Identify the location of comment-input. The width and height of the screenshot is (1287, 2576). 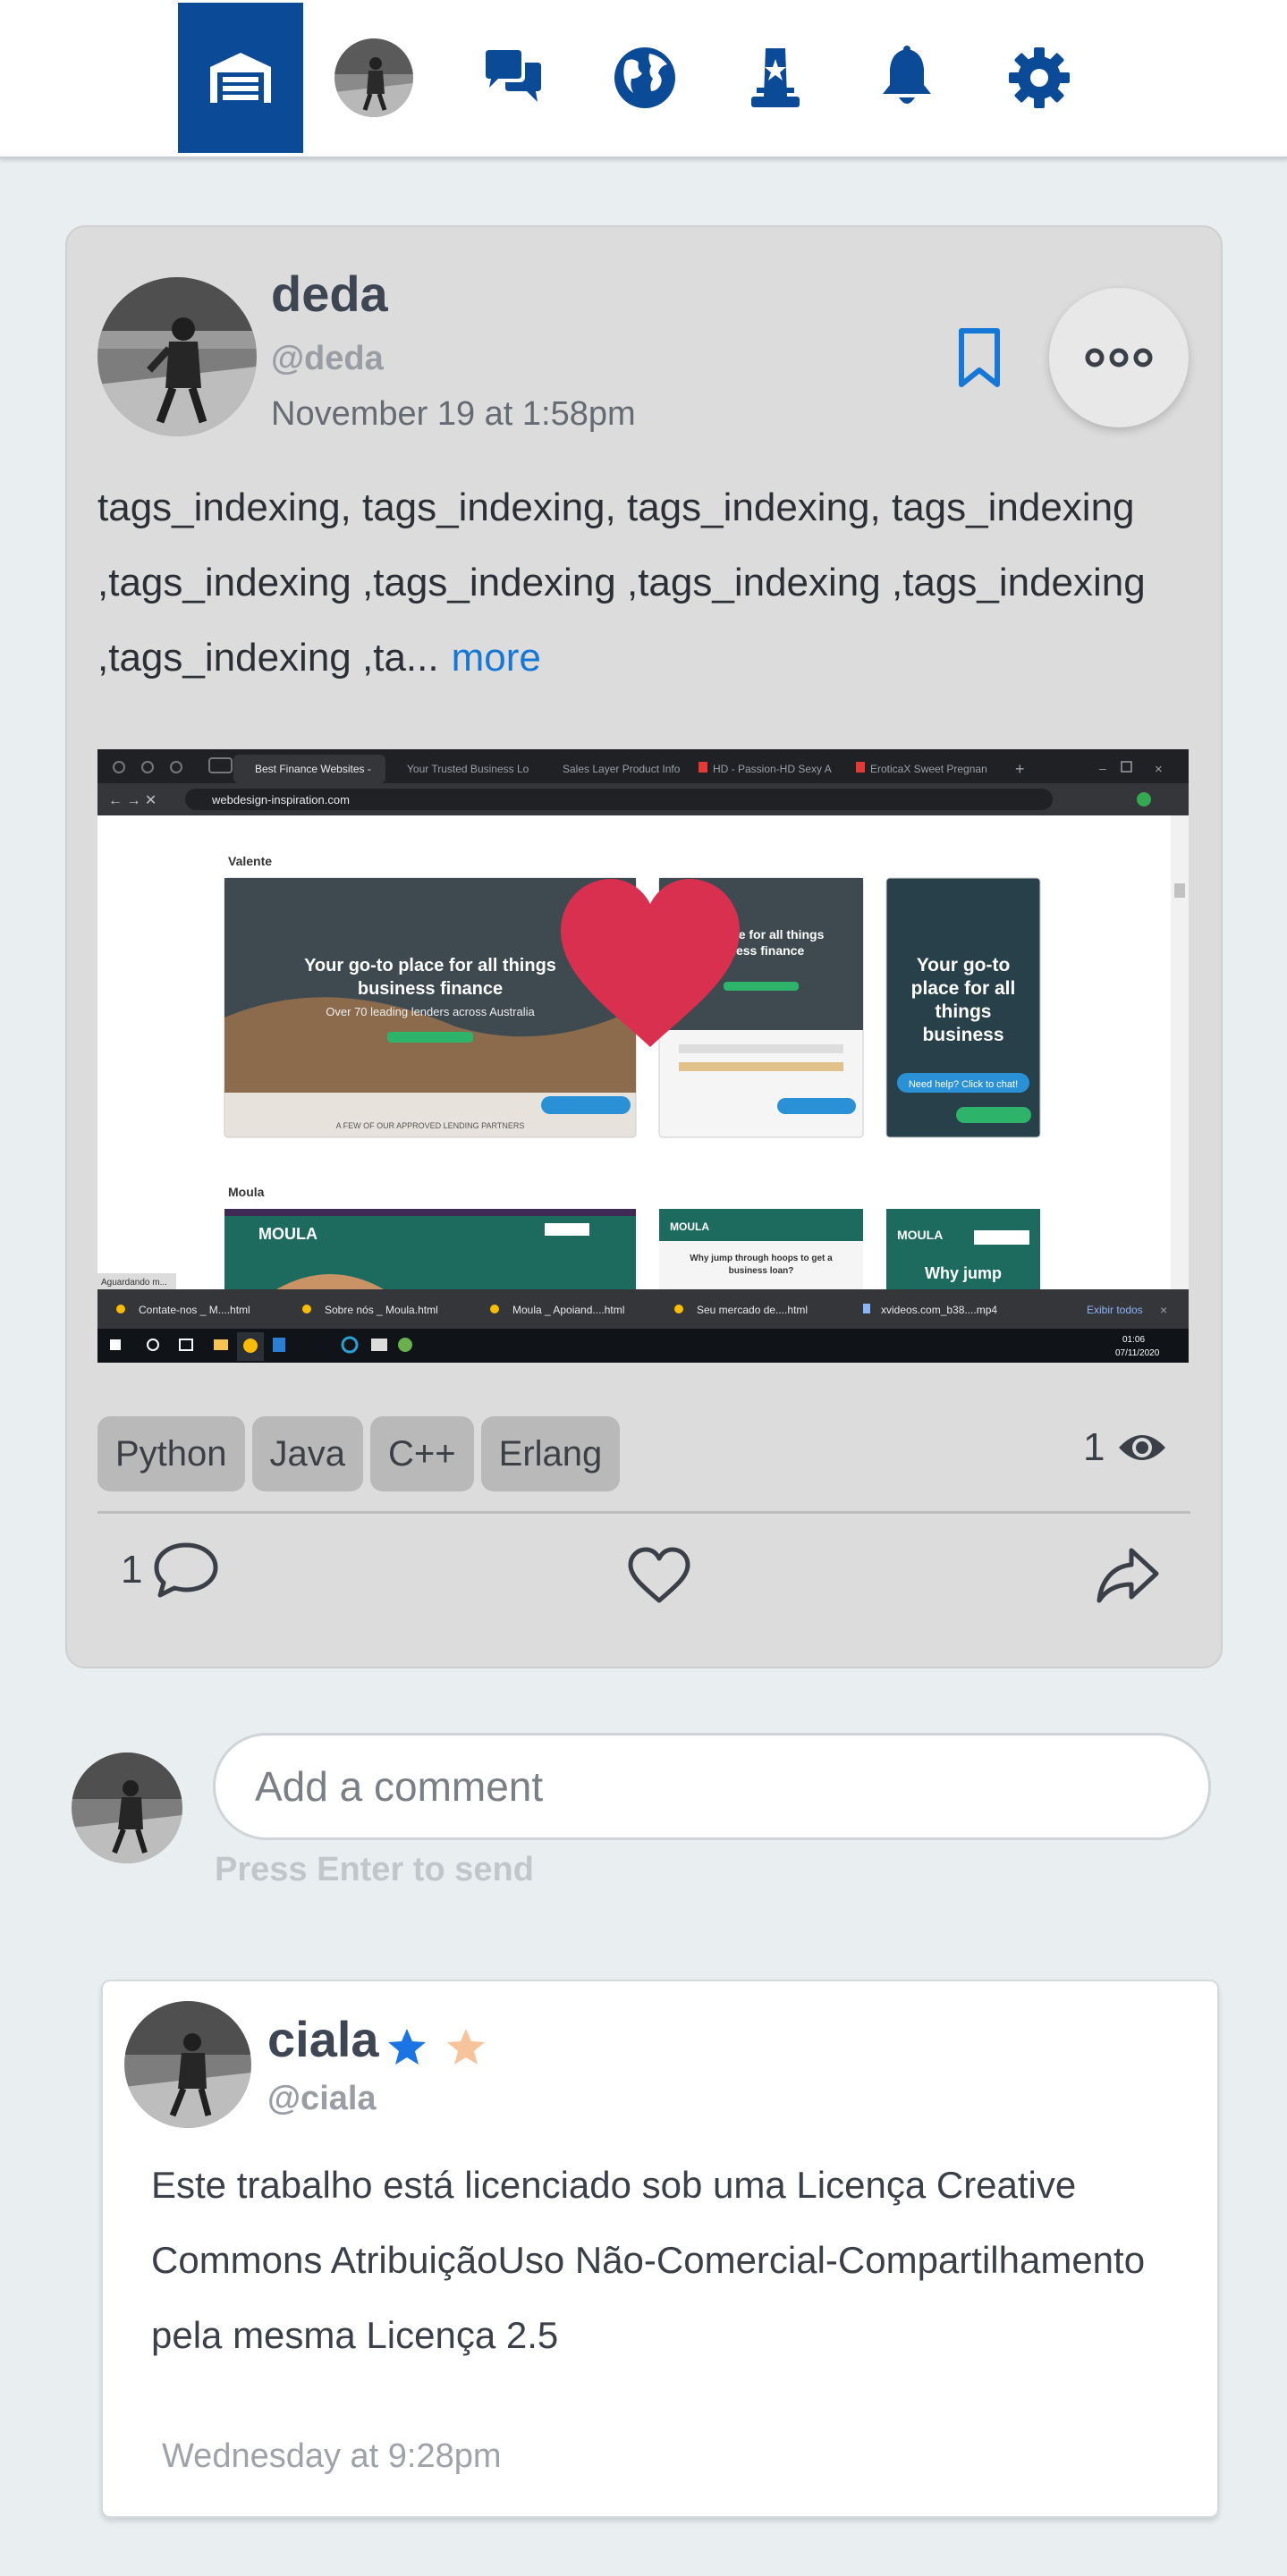
(712, 1786).